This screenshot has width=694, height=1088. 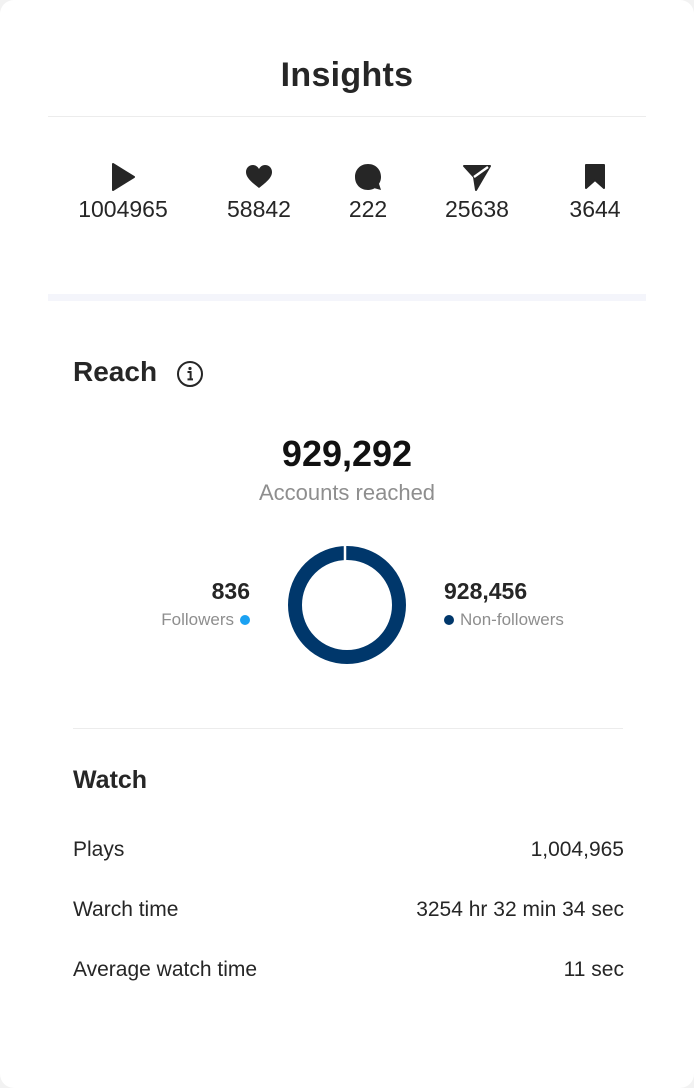 I want to click on stat-saves: 3644, so click(x=595, y=192).